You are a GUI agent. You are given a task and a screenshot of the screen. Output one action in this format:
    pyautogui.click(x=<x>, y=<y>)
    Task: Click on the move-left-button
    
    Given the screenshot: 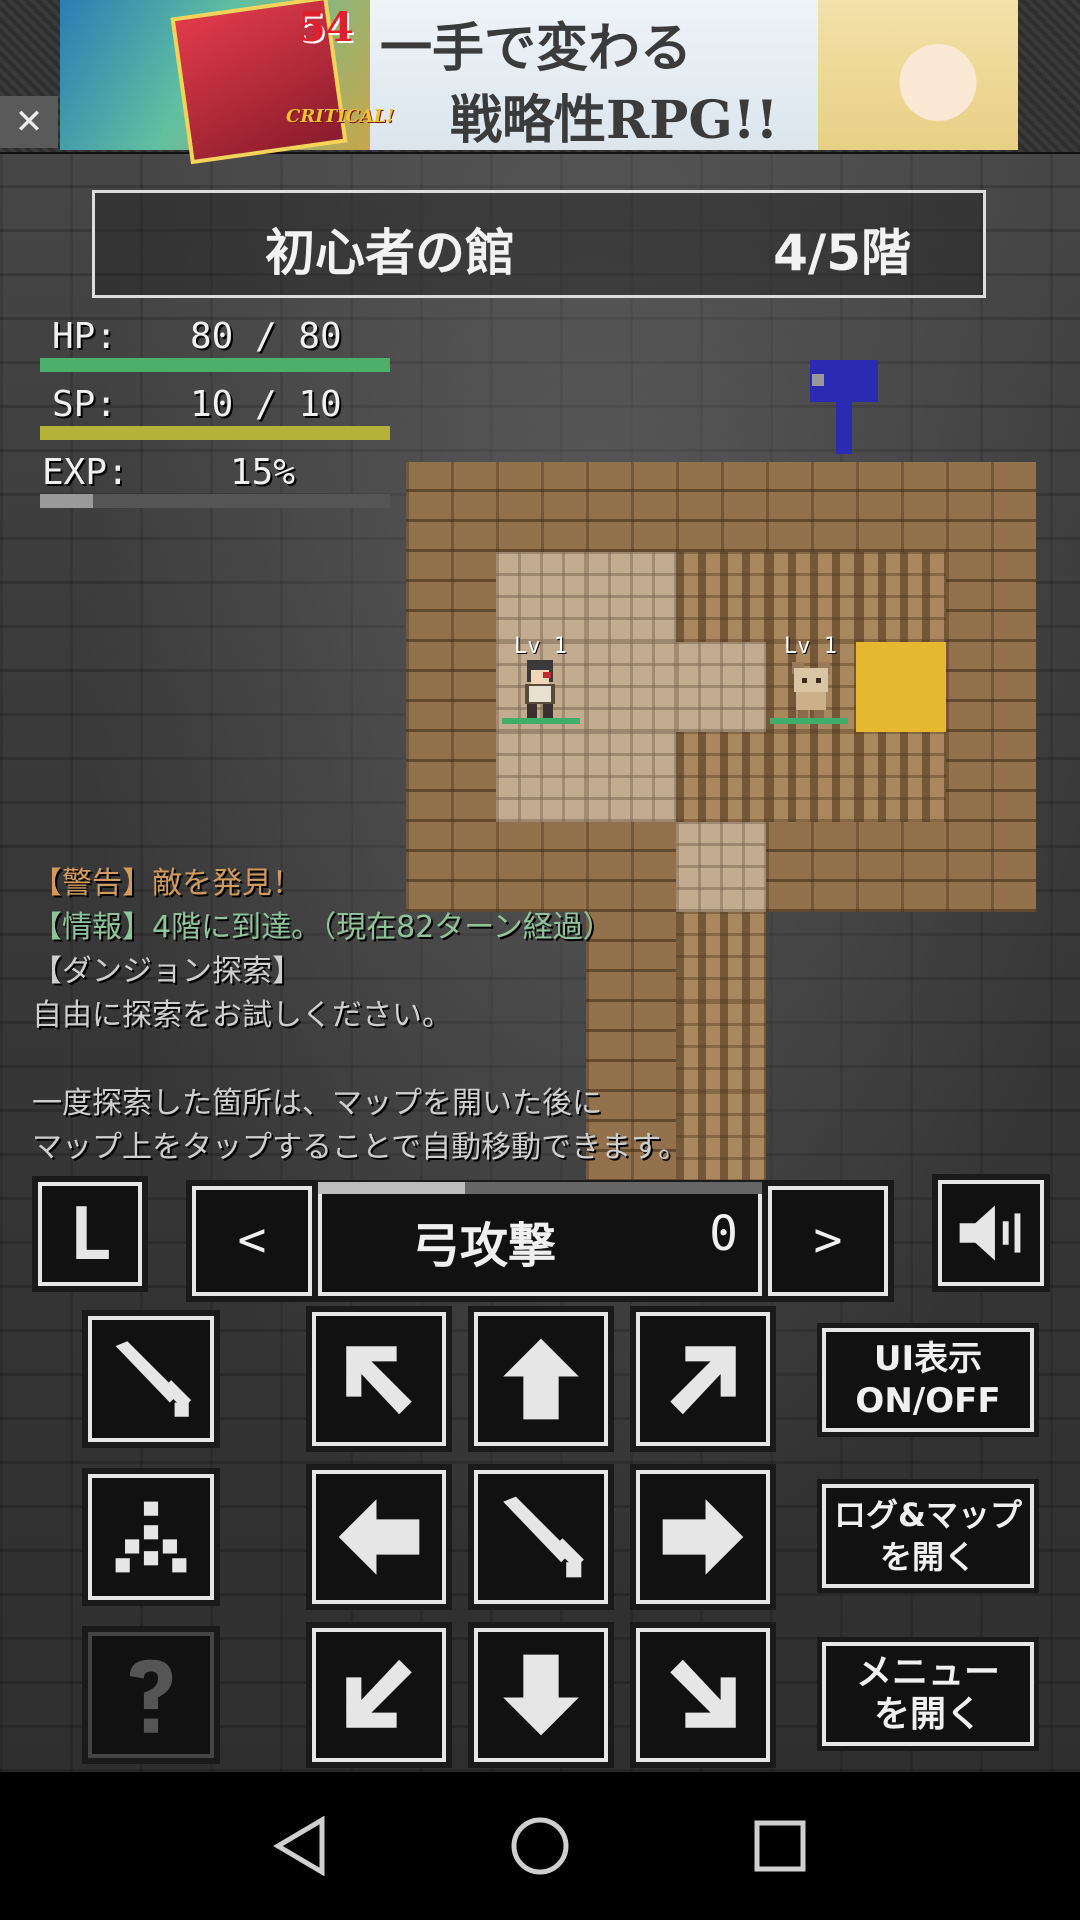 What is the action you would take?
    pyautogui.click(x=379, y=1537)
    